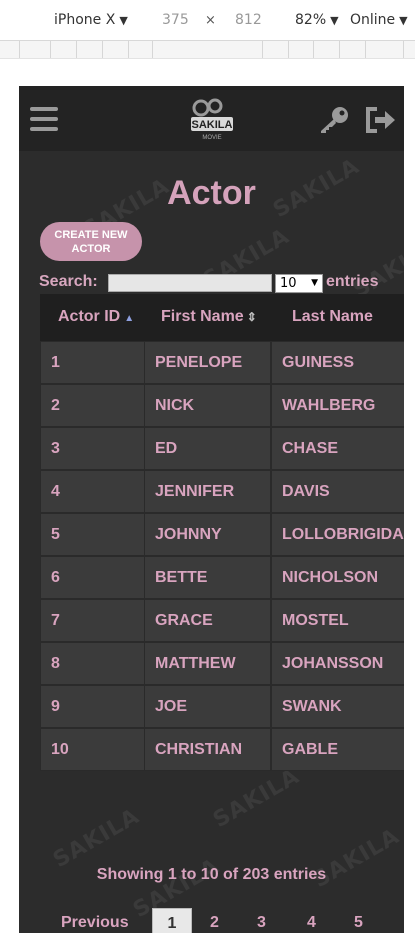  Describe the element at coordinates (207, 405) in the screenshot. I see `cell-first-name: NICK` at that location.